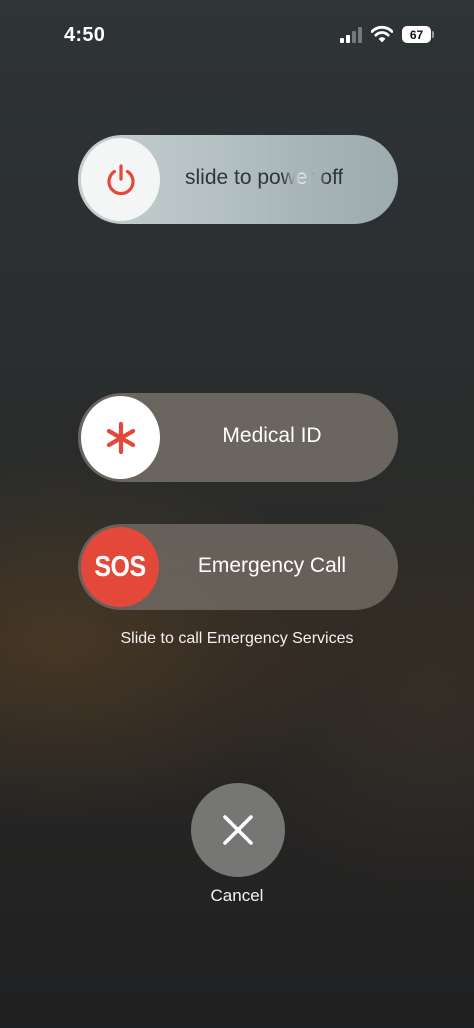  What do you see at coordinates (264, 177) in the screenshot?
I see `power-slider-label: slide to power off` at bounding box center [264, 177].